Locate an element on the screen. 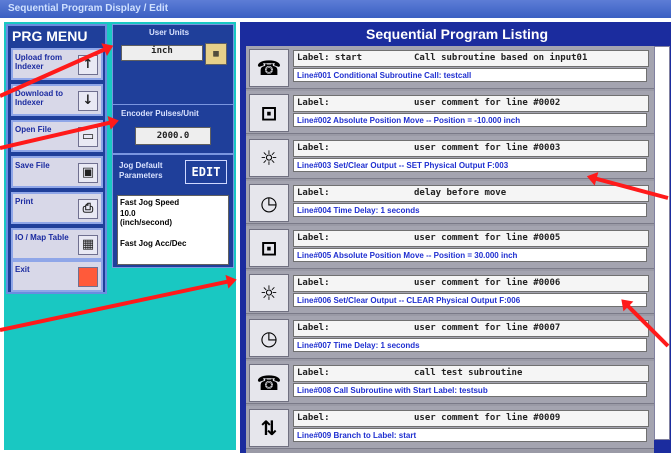 The height and width of the screenshot is (453, 671). menu-title: PRG MENU is located at coordinates (50, 36).